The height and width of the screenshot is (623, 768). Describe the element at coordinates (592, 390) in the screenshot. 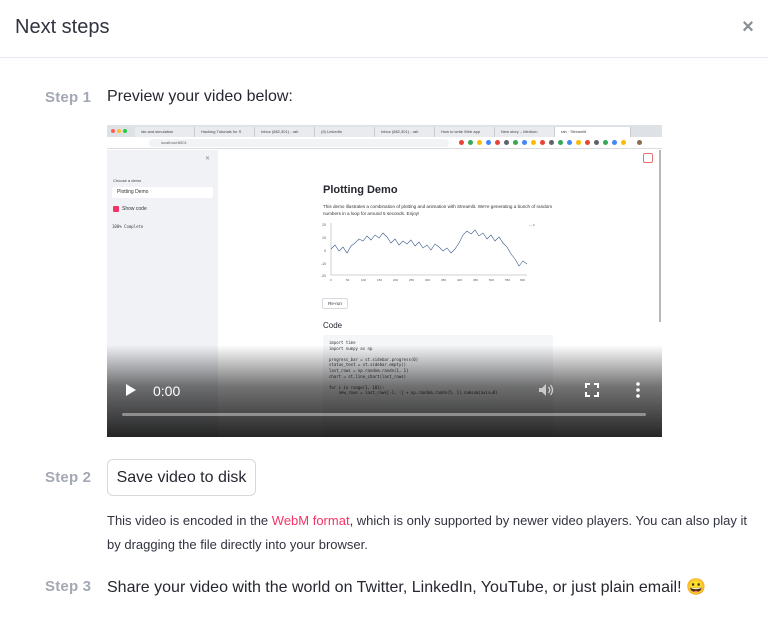

I see `fullscreen-icon` at that location.